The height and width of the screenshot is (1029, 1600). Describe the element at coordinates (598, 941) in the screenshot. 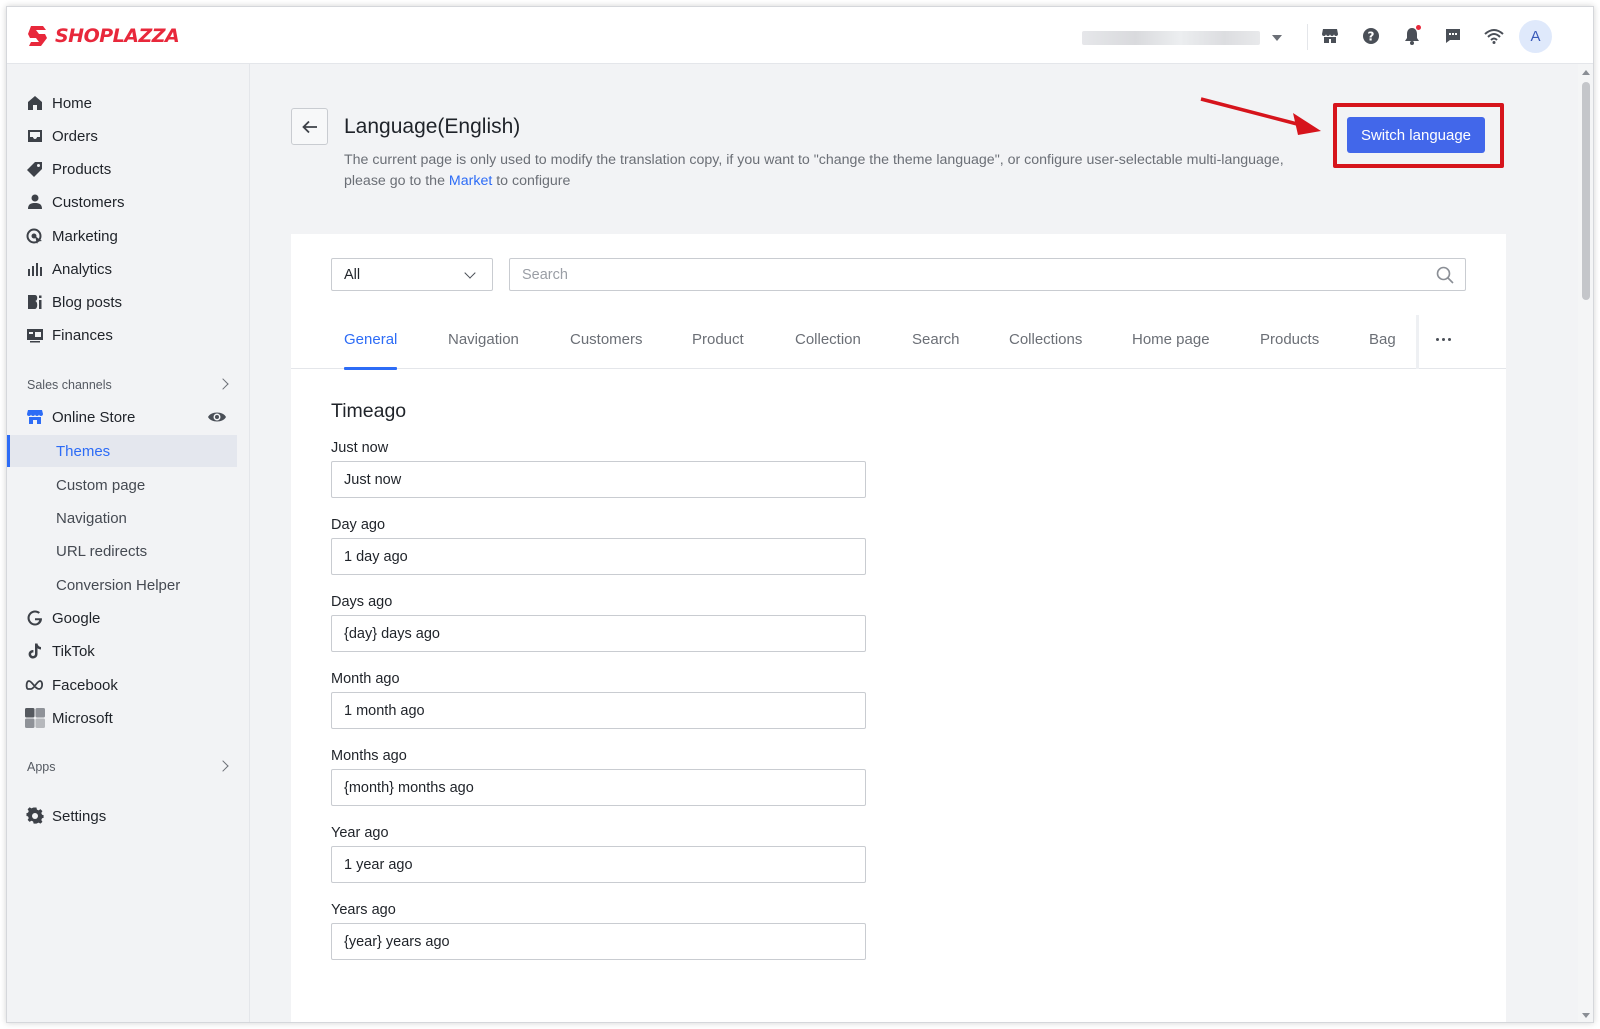

I see `field-input-years-ago` at that location.